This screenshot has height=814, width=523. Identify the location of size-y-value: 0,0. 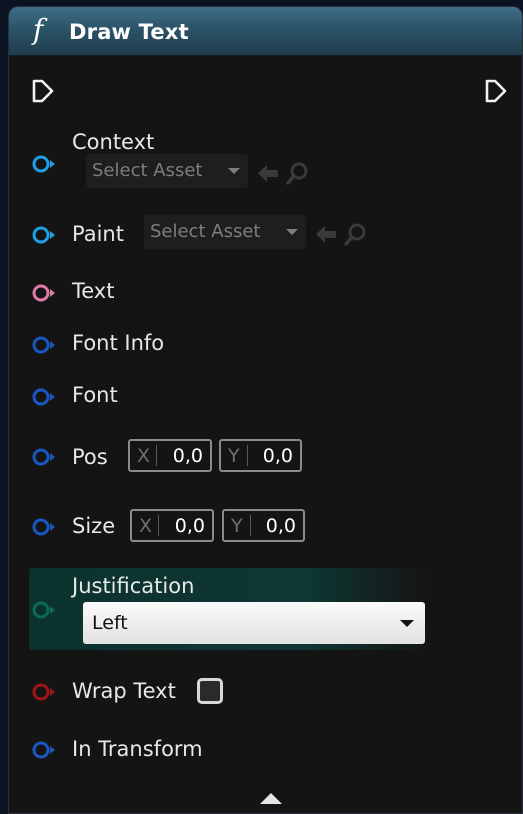
(280, 526).